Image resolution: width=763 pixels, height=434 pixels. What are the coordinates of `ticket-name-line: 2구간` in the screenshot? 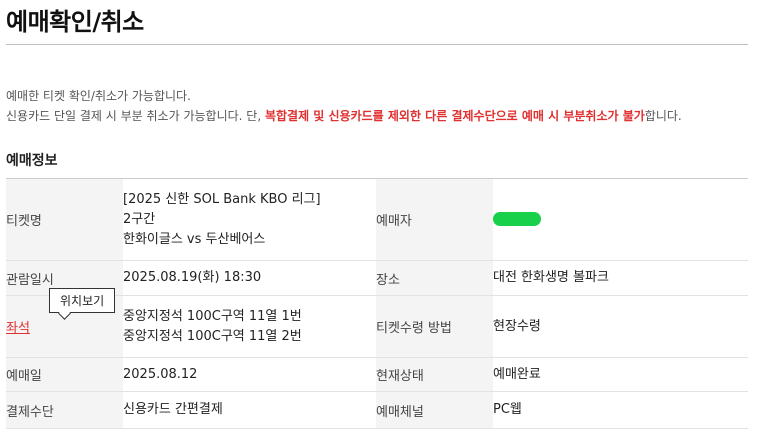 It's located at (139, 219).